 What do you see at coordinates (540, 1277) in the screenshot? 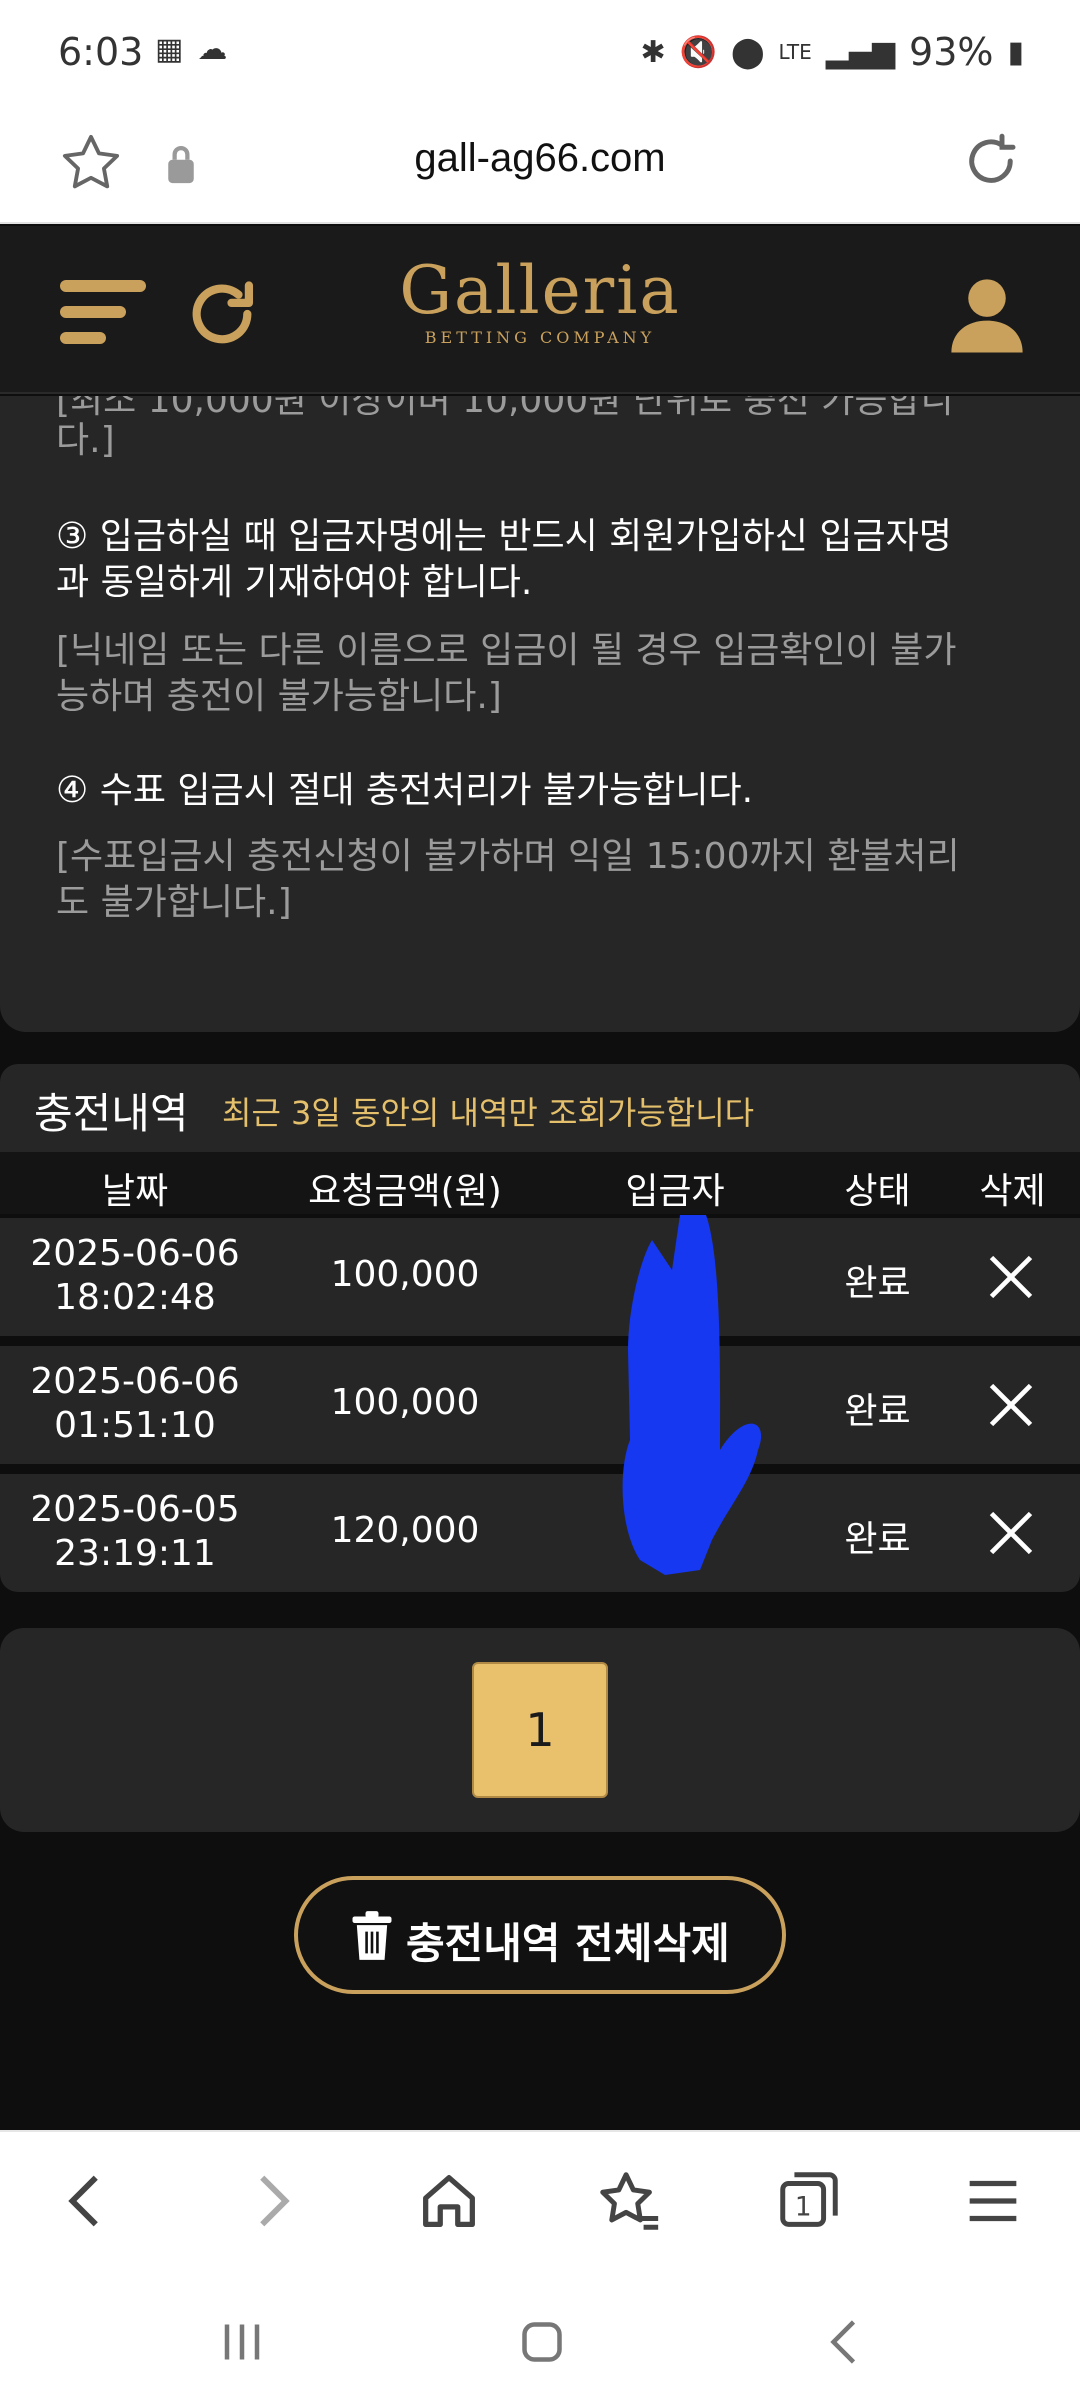
I see `table-row: 2025-06-06 18:02:48 100,000 완료` at bounding box center [540, 1277].